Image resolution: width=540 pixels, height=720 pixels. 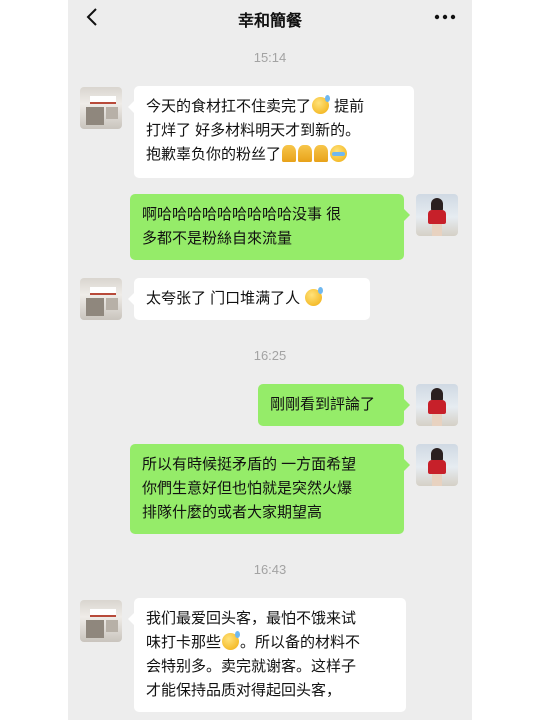 I want to click on crying-emoji, so click(x=339, y=153).